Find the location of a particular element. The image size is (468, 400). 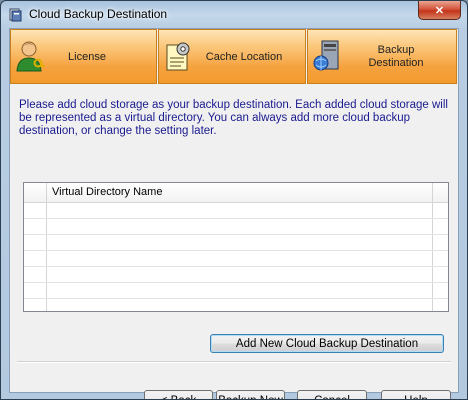

back-button: < Back is located at coordinates (178, 394).